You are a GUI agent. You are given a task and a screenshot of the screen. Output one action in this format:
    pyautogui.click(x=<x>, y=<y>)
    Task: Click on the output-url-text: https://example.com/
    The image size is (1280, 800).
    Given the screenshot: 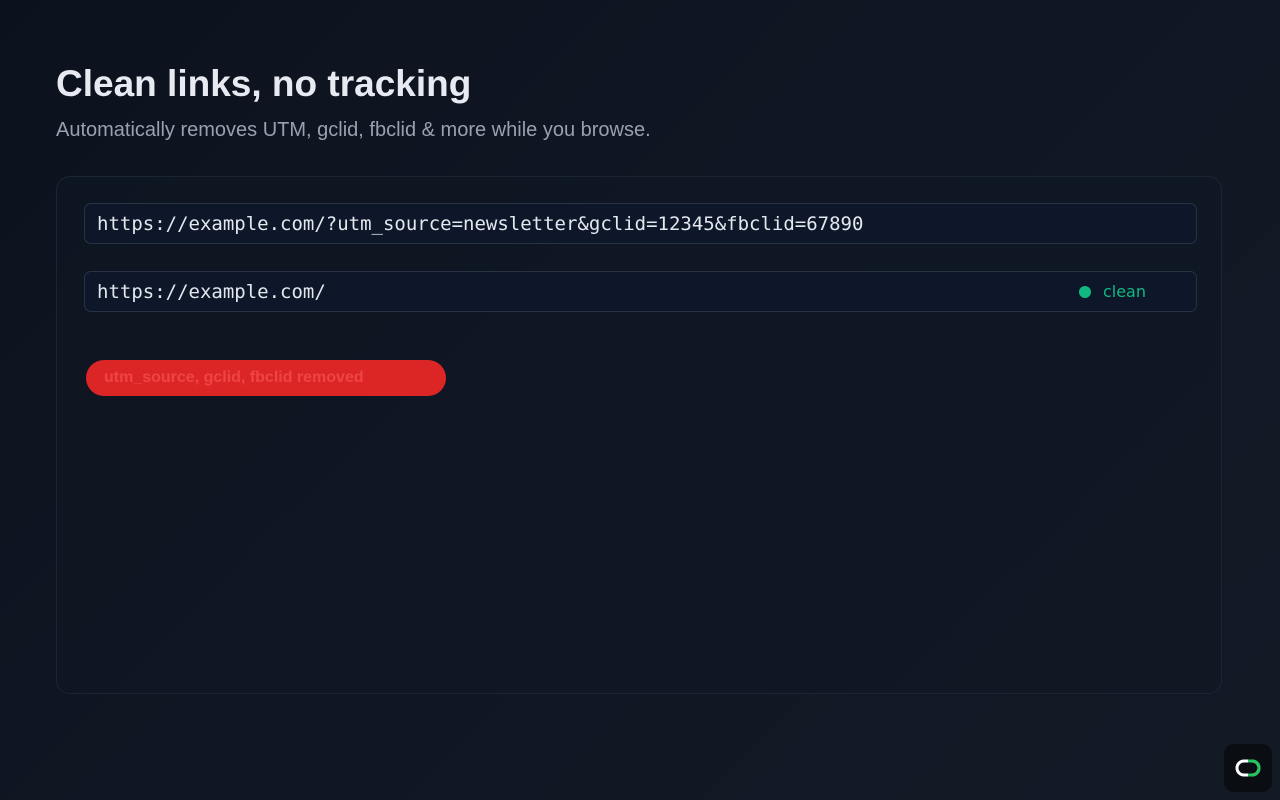 What is the action you would take?
    pyautogui.click(x=211, y=291)
    